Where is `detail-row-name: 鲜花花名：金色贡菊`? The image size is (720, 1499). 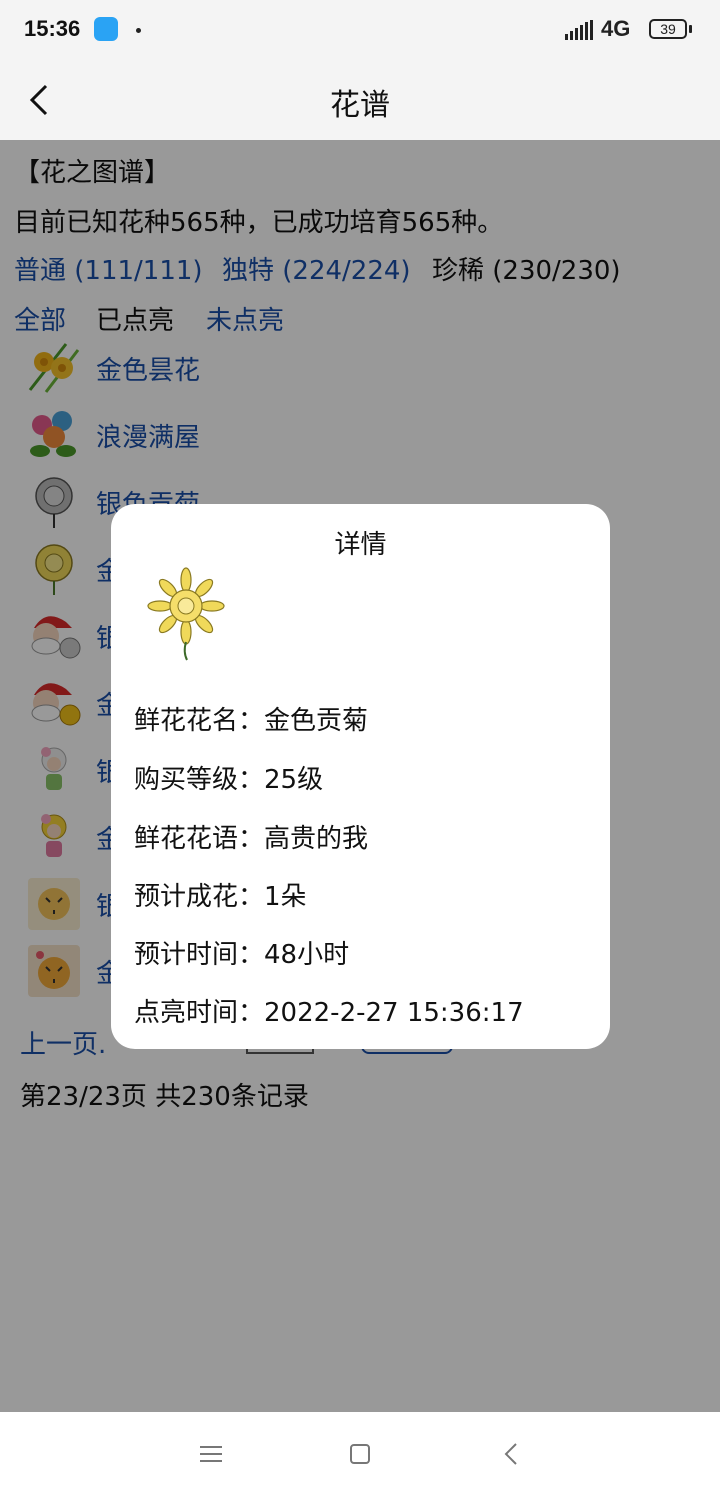
detail-row-name: 鲜花花名：金色贡菊 is located at coordinates (251, 718).